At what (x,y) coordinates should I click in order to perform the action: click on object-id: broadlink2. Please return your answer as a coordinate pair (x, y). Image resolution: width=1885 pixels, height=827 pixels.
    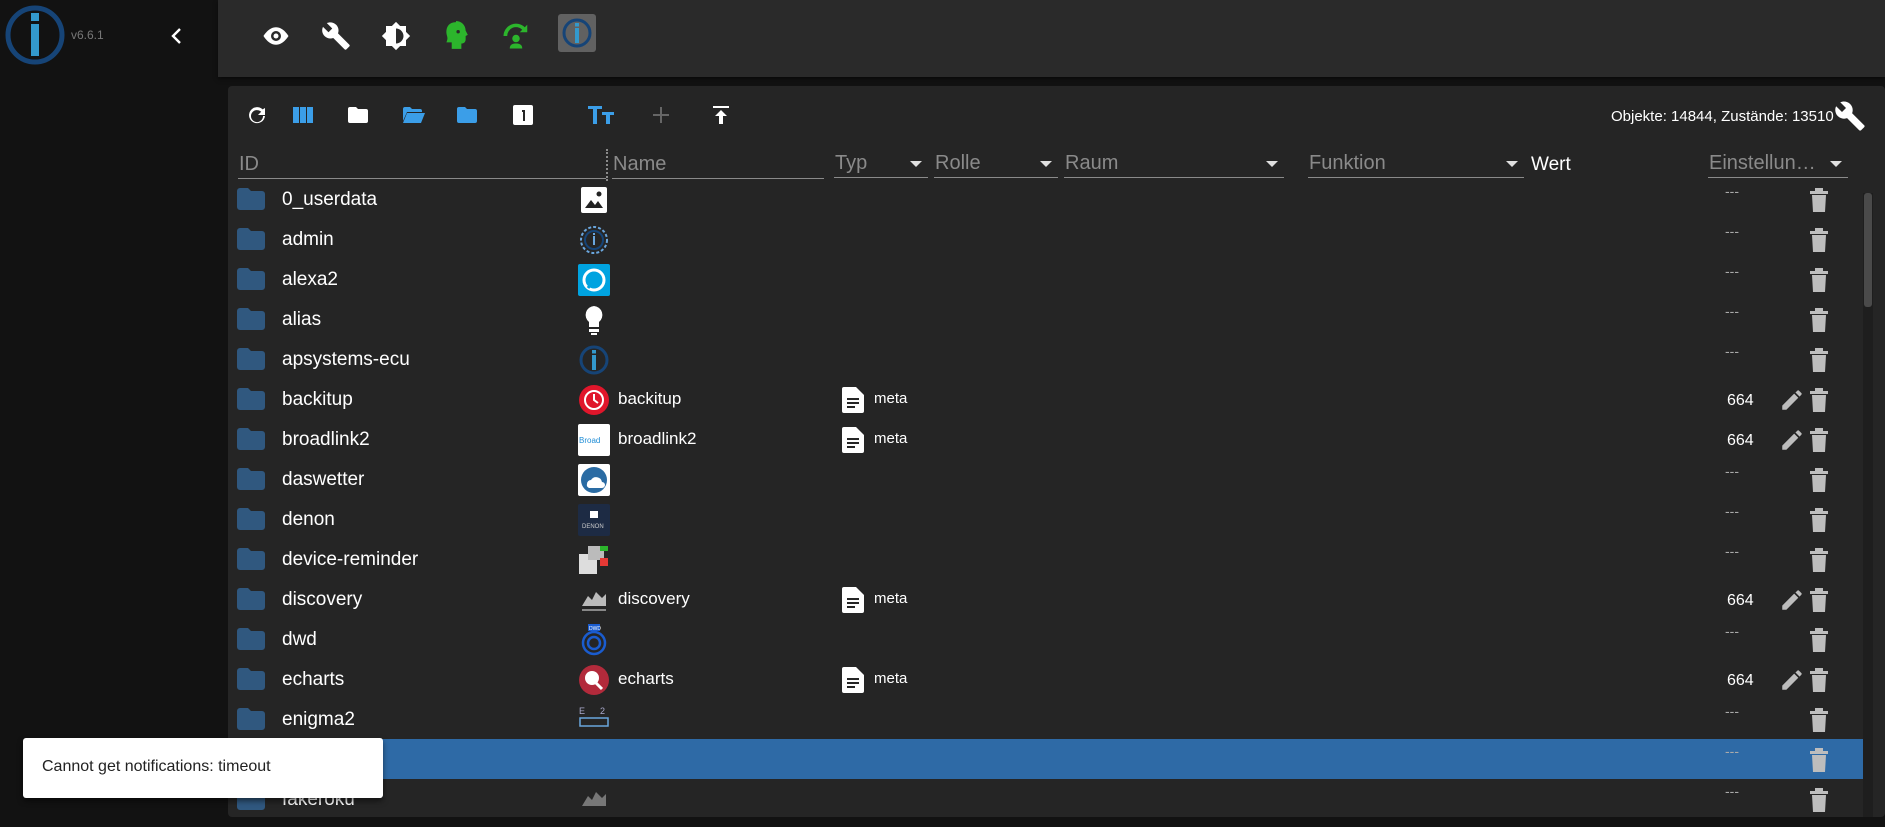
    Looking at the image, I should click on (326, 439).